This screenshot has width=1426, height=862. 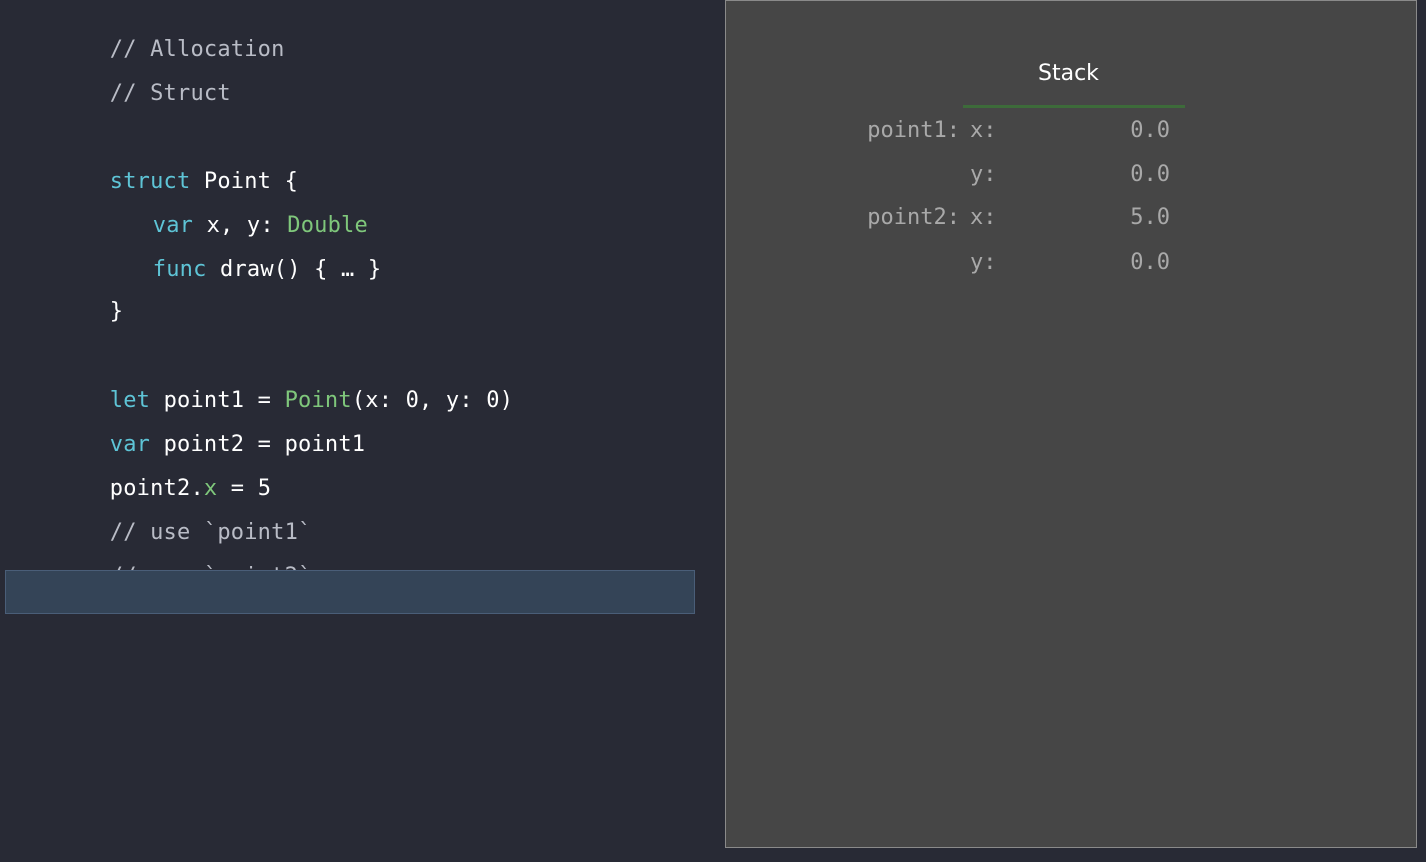 I want to click on code-line-closing-brace: }, so click(x=89, y=312).